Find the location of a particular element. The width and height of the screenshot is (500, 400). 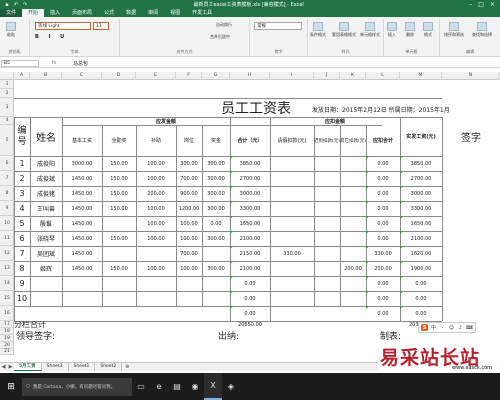

cell-net: 2100.00 is located at coordinates (421, 238).